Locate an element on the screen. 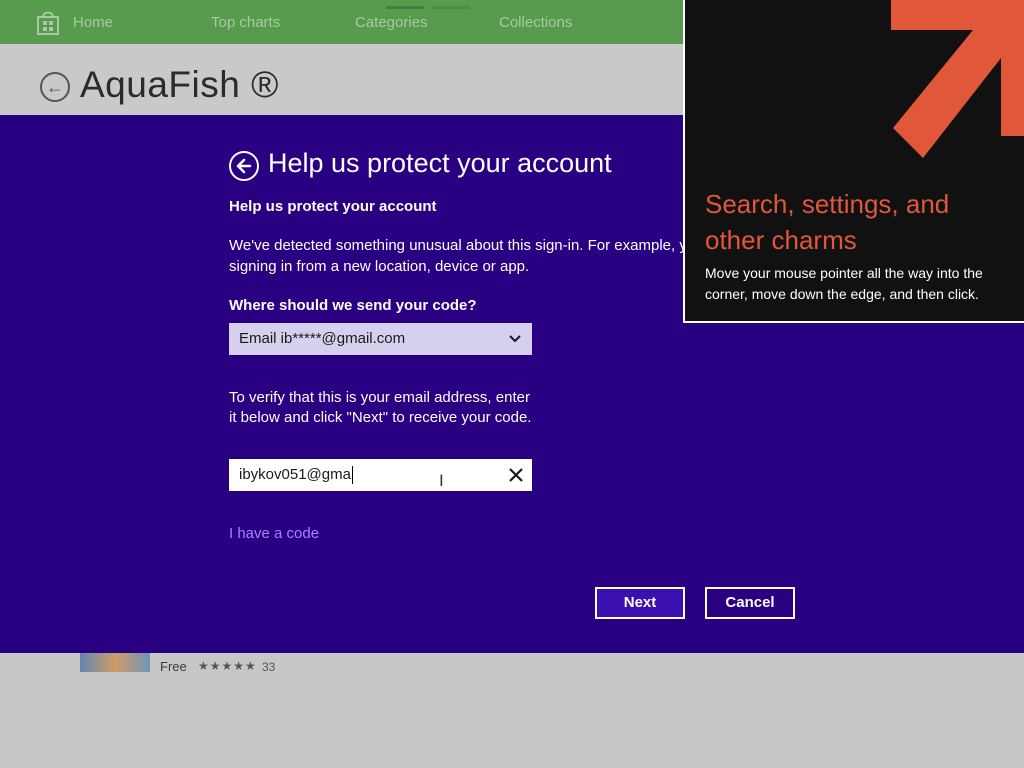 Image resolution: width=1024 pixels, height=768 pixels. text-cursor-icon: I is located at coordinates (441, 480).